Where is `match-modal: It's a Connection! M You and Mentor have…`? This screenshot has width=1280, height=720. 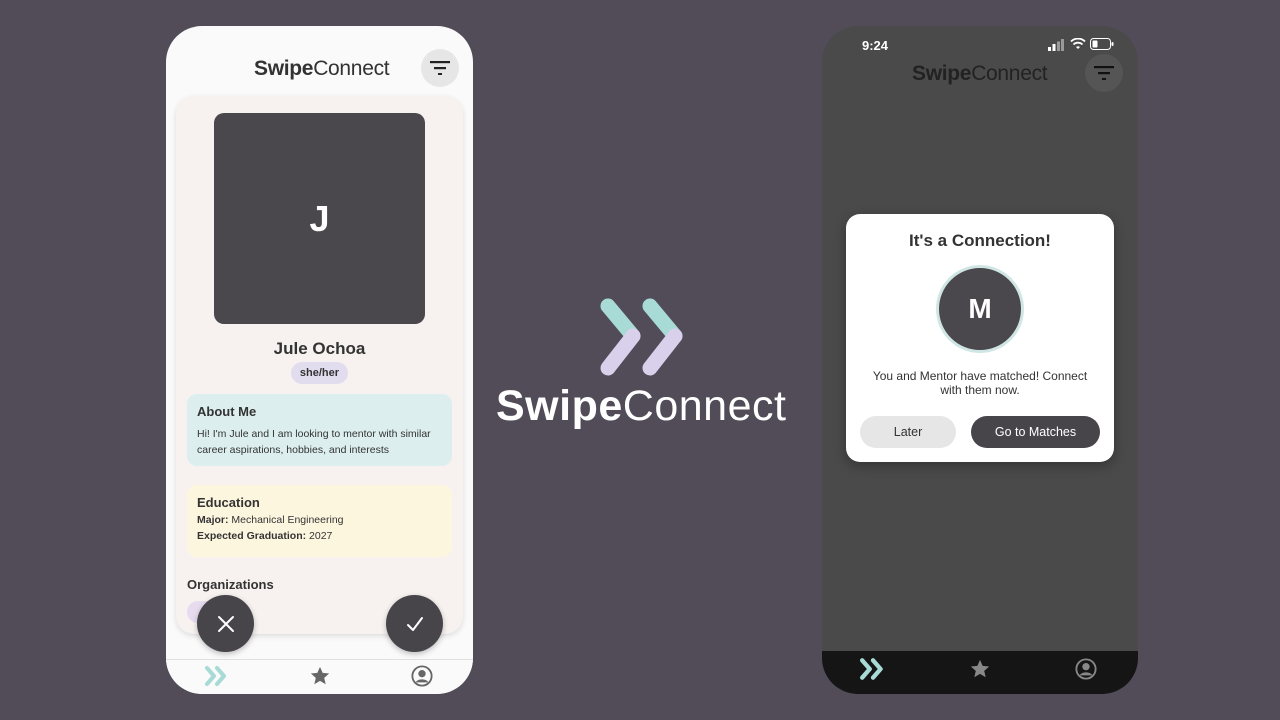
match-modal: It's a Connection! M You and Mentor have… is located at coordinates (980, 338).